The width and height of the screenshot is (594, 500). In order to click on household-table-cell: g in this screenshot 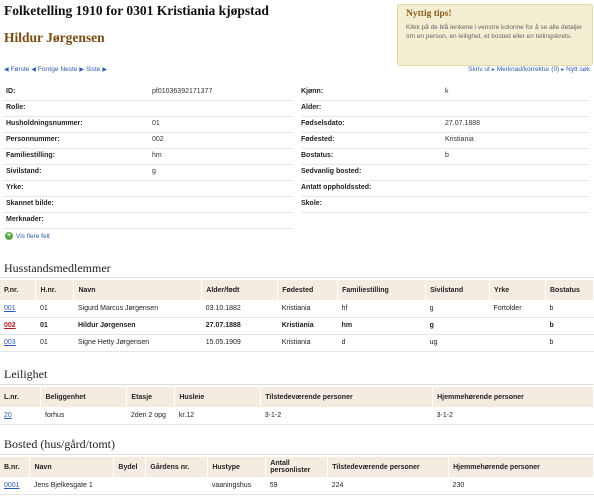, I will do `click(457, 309)`.